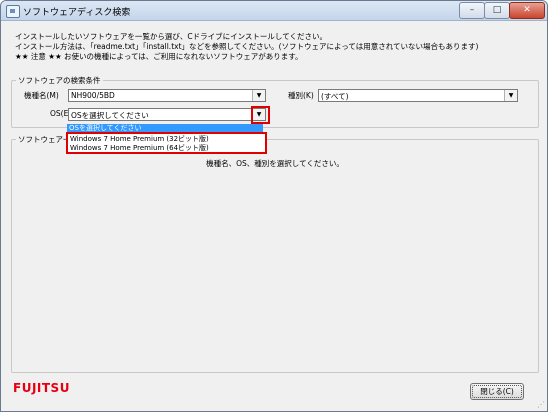 The height and width of the screenshot is (412, 548). What do you see at coordinates (541, 404) in the screenshot?
I see `resize-grip-icon: ⋰` at bounding box center [541, 404].